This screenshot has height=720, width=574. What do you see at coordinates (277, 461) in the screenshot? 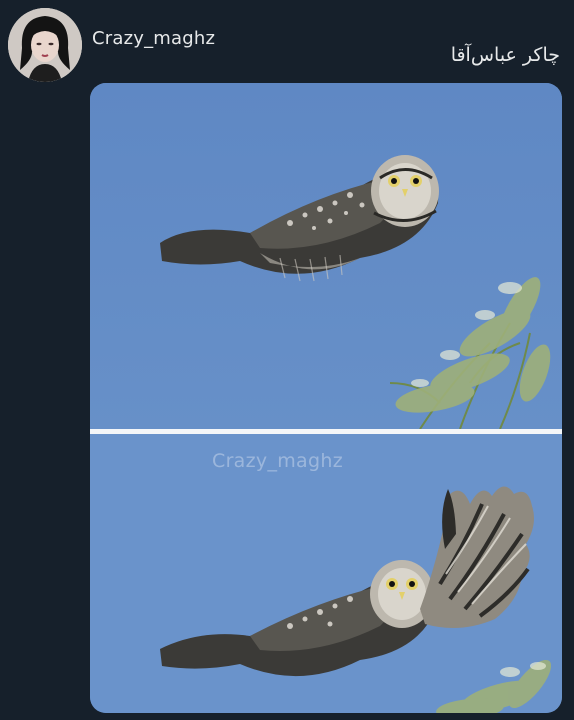
I see `watermark: Crazy_maghz` at bounding box center [277, 461].